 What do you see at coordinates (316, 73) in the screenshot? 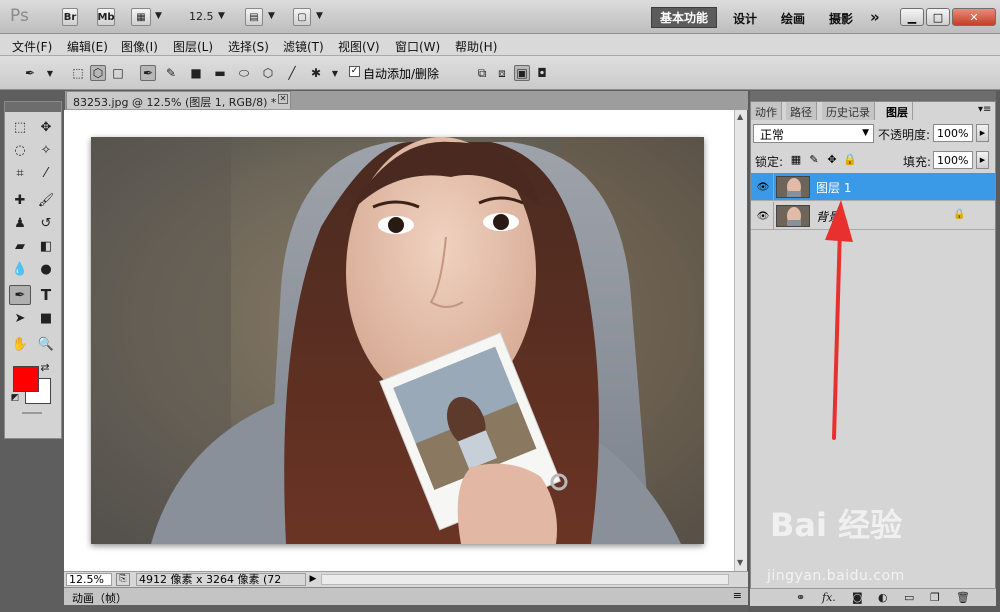
I see `custom-shape-icon: ✱` at bounding box center [316, 73].